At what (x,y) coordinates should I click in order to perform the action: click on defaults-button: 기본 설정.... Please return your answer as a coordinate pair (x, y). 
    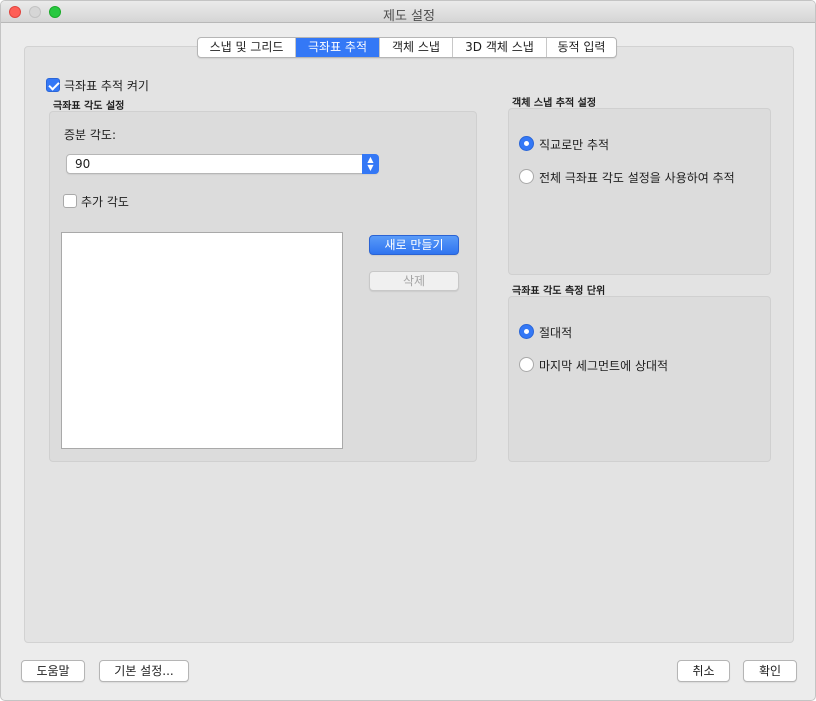
    Looking at the image, I should click on (144, 671).